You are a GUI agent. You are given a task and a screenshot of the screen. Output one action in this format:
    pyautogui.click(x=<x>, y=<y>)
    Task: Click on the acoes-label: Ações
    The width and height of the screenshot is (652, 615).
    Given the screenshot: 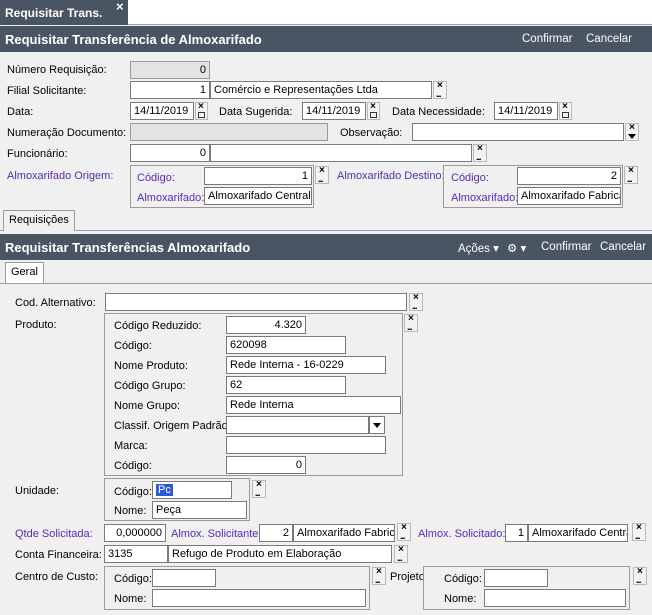 What is the action you would take?
    pyautogui.click(x=474, y=249)
    